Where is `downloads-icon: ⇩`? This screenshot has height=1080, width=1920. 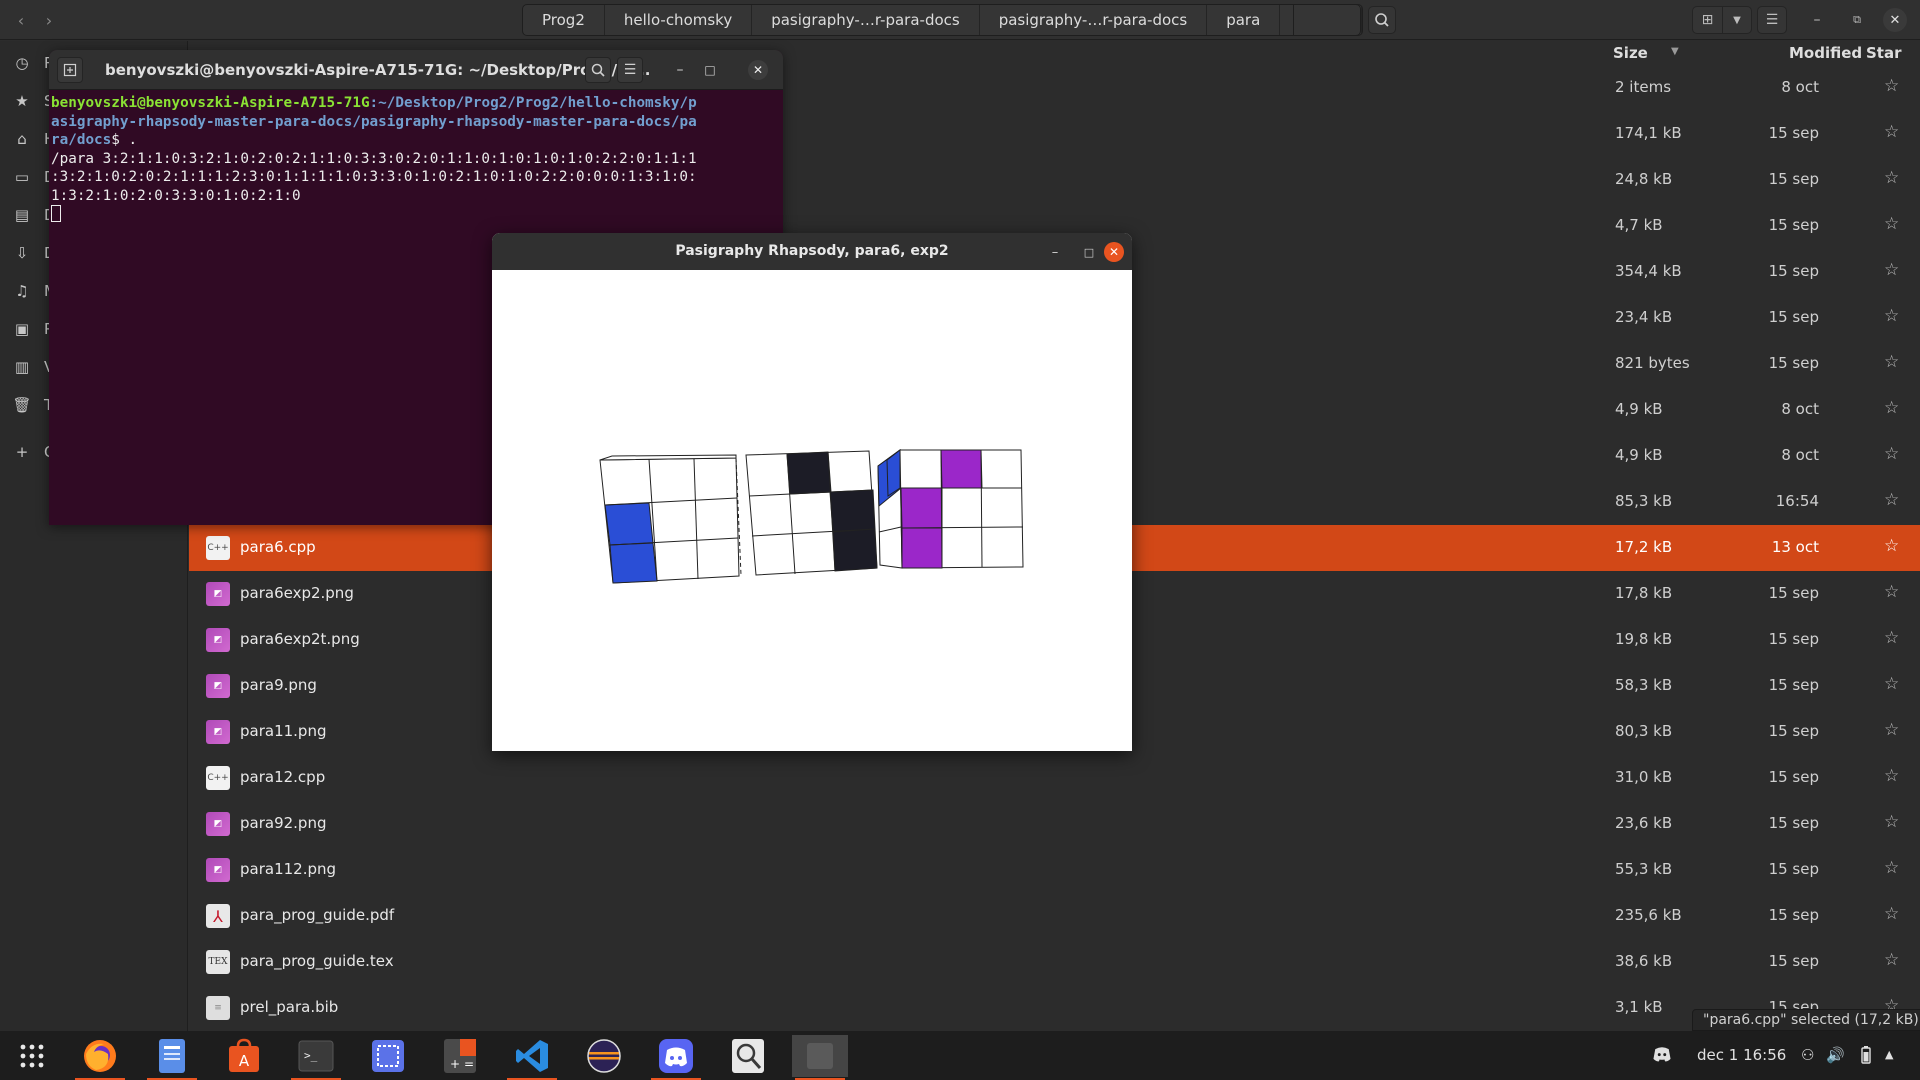
downloads-icon: ⇩ is located at coordinates (22, 253).